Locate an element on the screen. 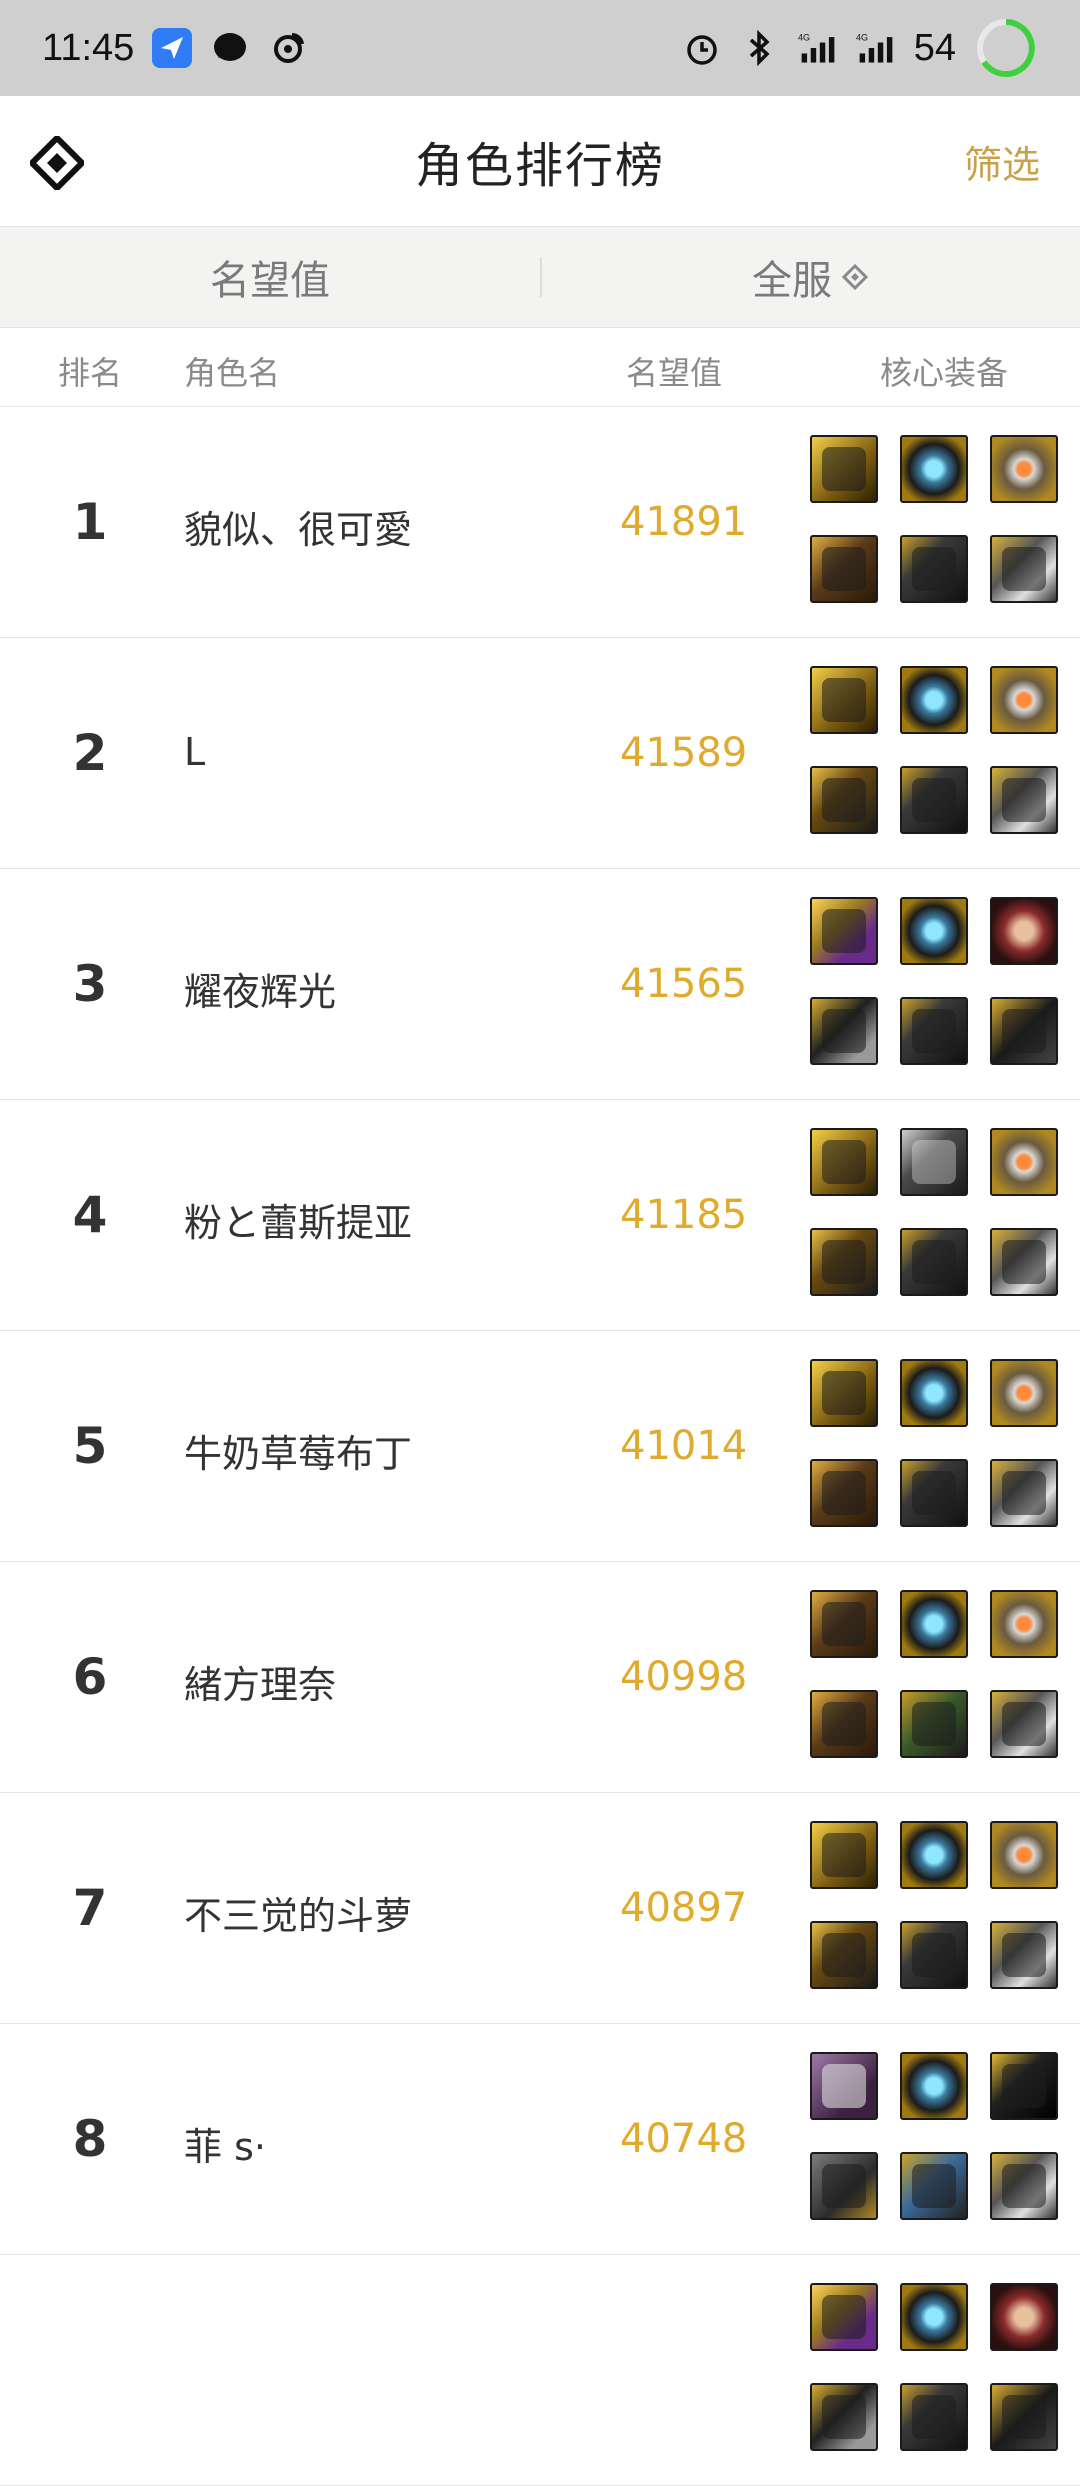 The height and width of the screenshot is (2486, 1080). rank-number: 2 is located at coordinates (90, 753).